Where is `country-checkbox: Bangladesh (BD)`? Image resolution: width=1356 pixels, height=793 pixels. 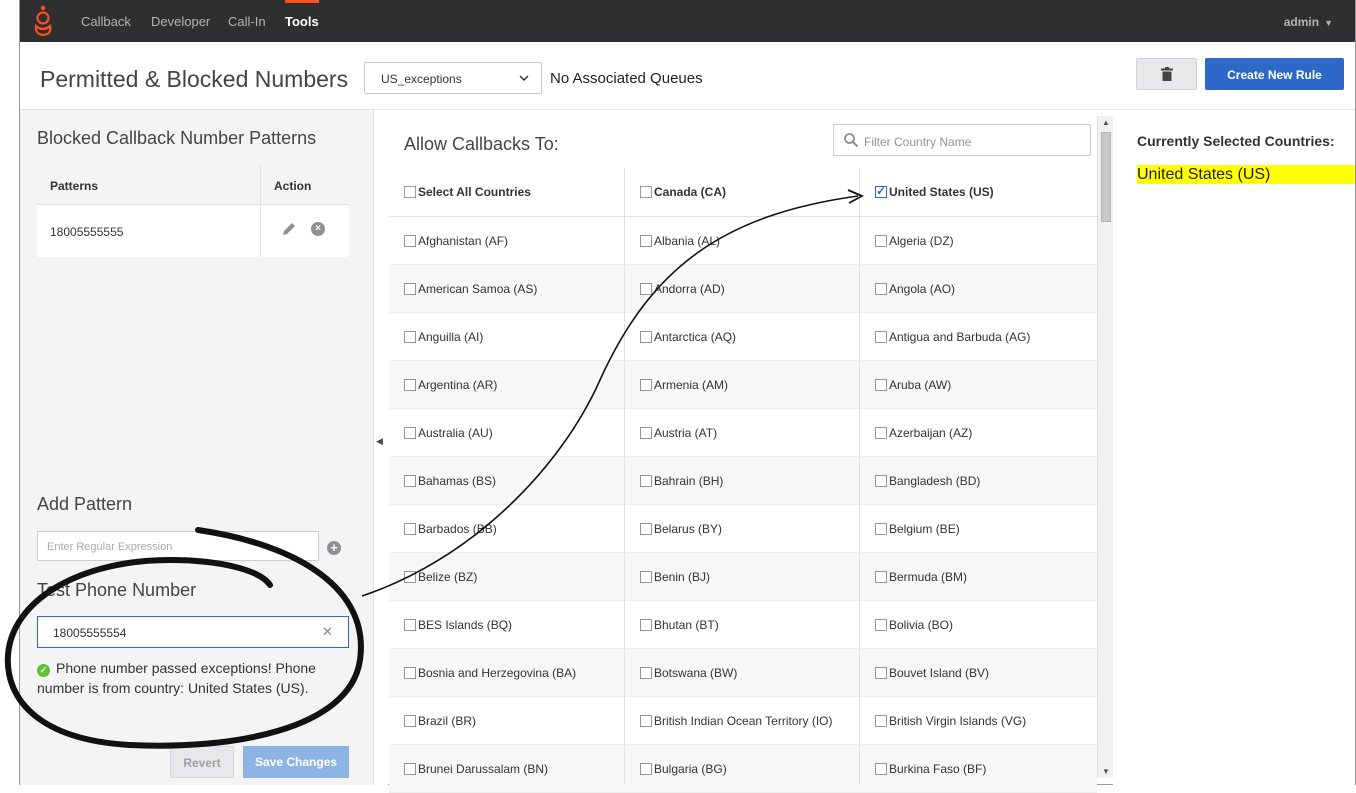
country-checkbox: Bangladesh (BD) is located at coordinates (927, 481).